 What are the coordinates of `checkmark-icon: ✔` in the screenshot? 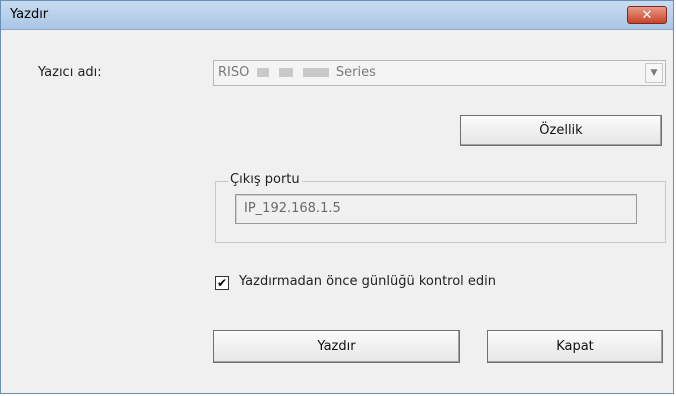 It's located at (222, 283).